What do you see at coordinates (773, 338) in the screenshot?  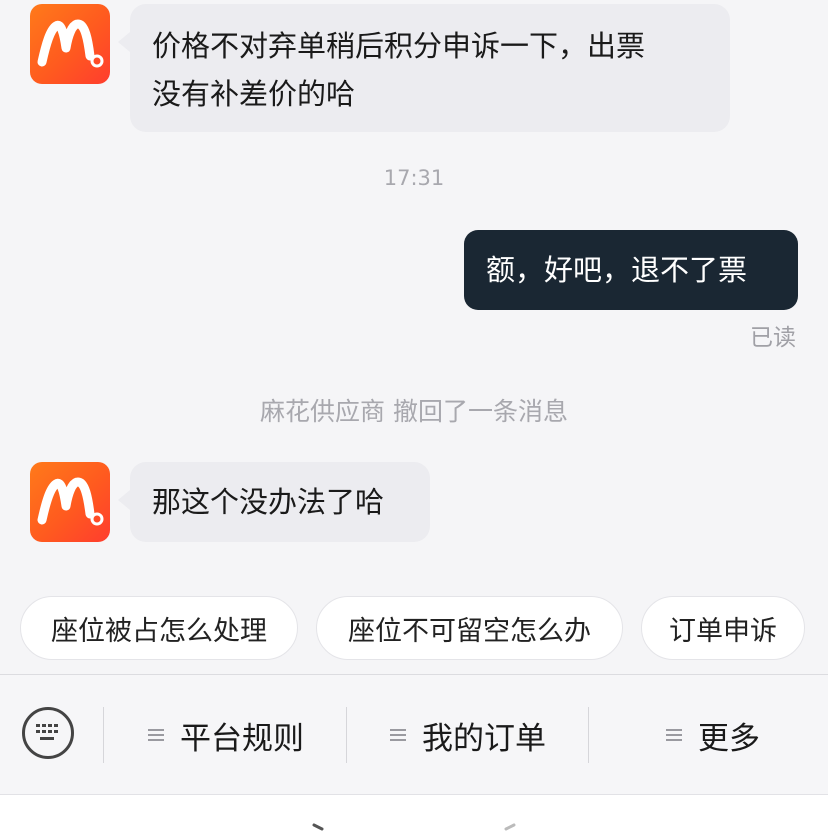 I see `read-status: 已读` at bounding box center [773, 338].